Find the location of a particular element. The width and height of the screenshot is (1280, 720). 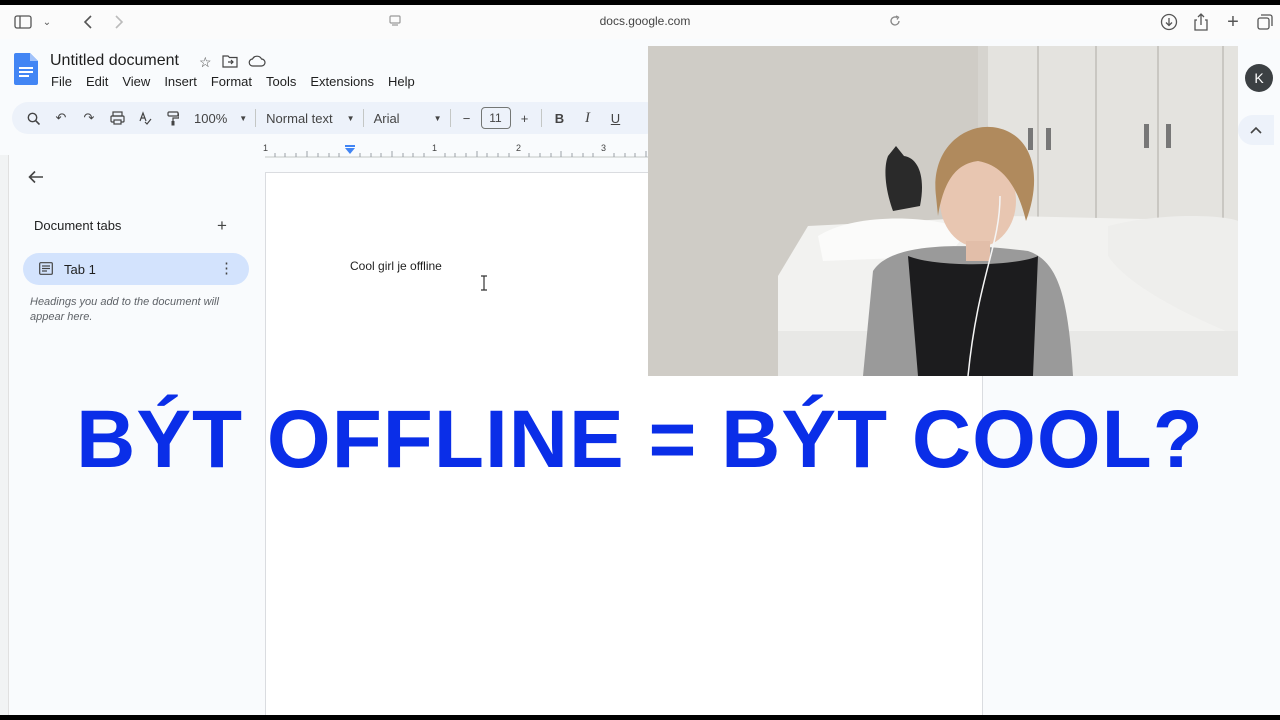

increase-font-size-button: + is located at coordinates (525, 118).